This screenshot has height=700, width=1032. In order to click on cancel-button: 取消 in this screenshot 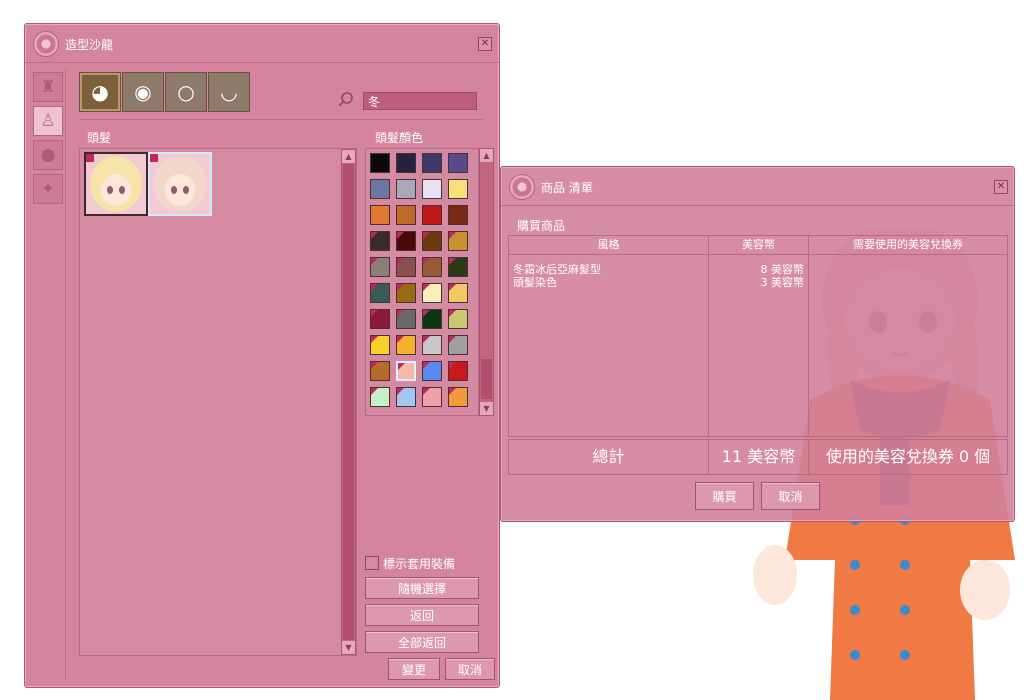, I will do `click(470, 669)`.